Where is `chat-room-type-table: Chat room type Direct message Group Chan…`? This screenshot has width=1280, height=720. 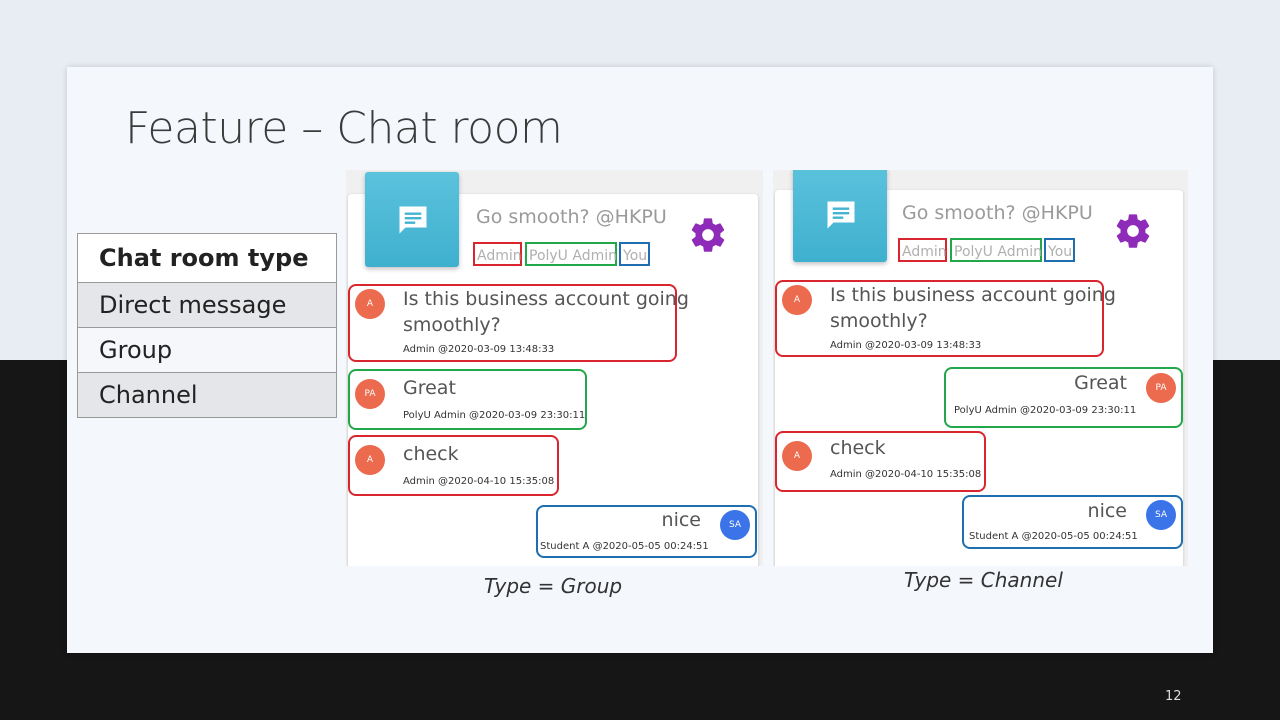 chat-room-type-table: Chat room type Direct message Group Chan… is located at coordinates (207, 325).